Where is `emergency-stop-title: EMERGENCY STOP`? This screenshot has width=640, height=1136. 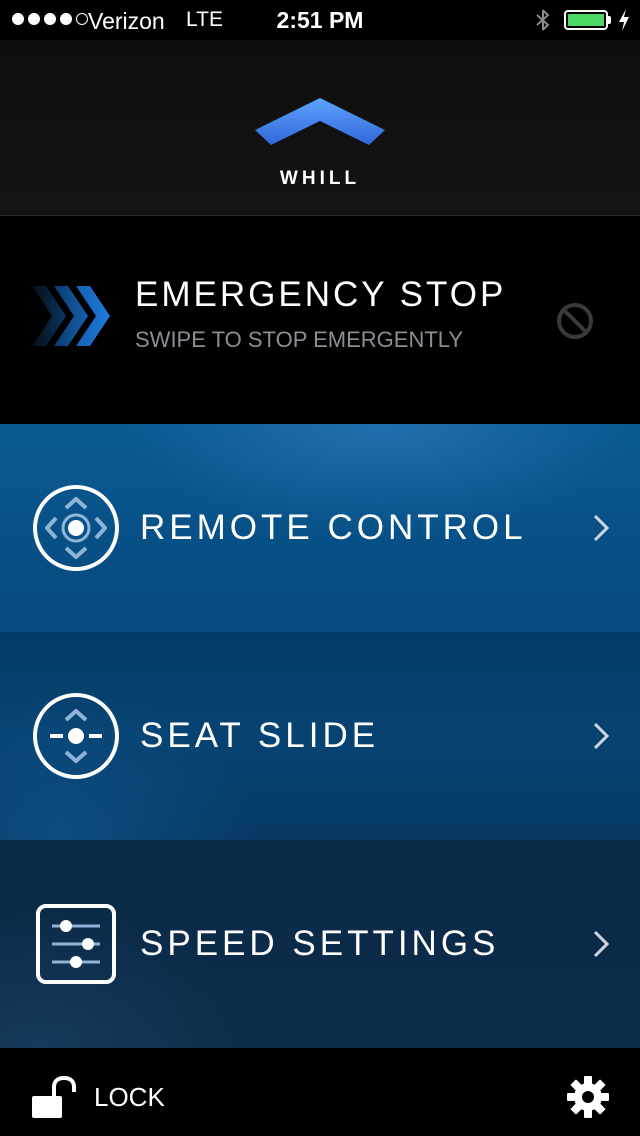 emergency-stop-title: EMERGENCY STOP is located at coordinates (321, 294).